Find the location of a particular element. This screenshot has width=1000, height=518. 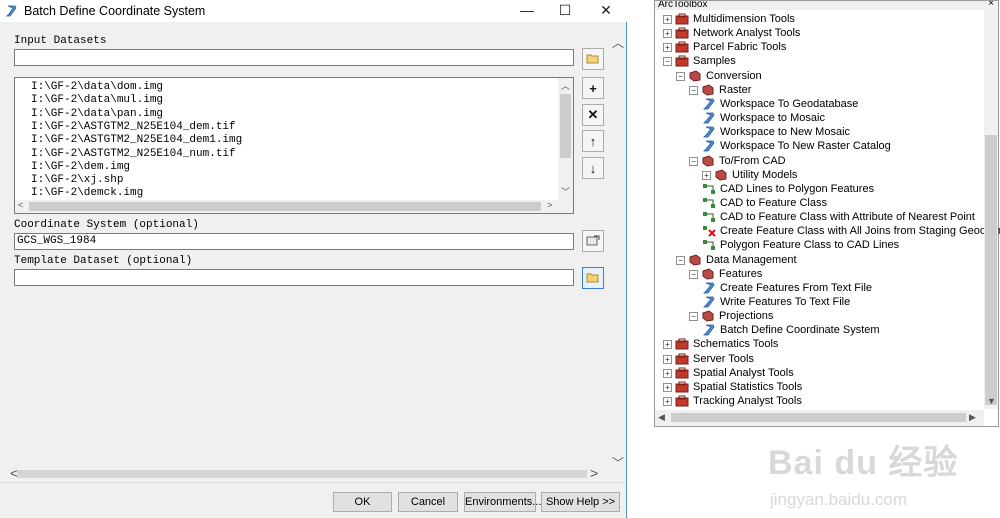

title-bar: Batch Define Coordinate System — ☐ ✕ is located at coordinates (313, 11).